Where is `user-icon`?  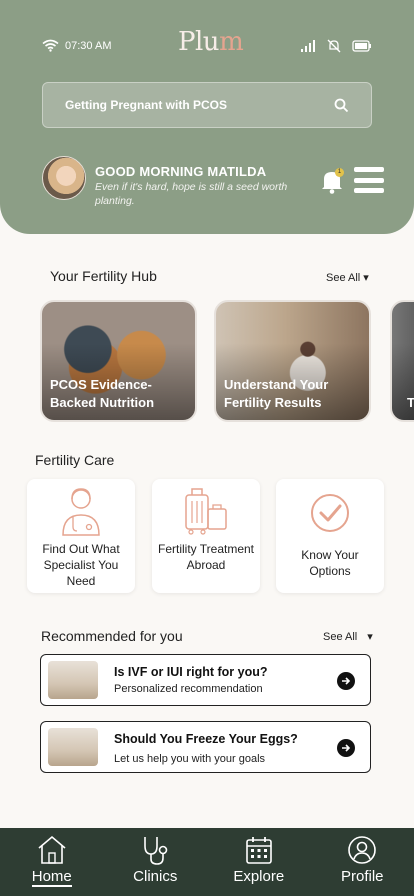 user-icon is located at coordinates (362, 850).